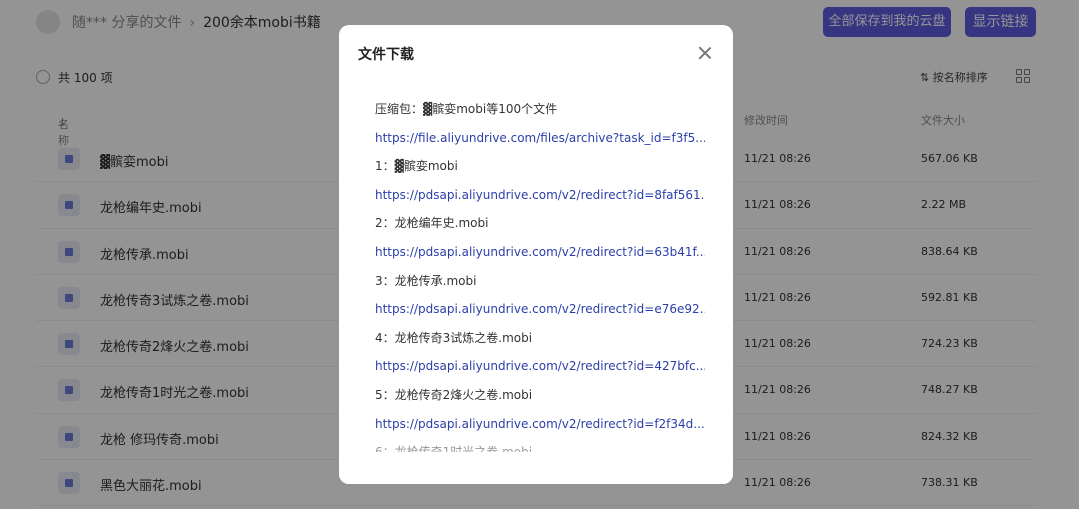 This screenshot has height=509, width=1079. Describe the element at coordinates (466, 109) in the screenshot. I see `file-label: 压缩包：▓髌娈mobi等100个文件` at that location.